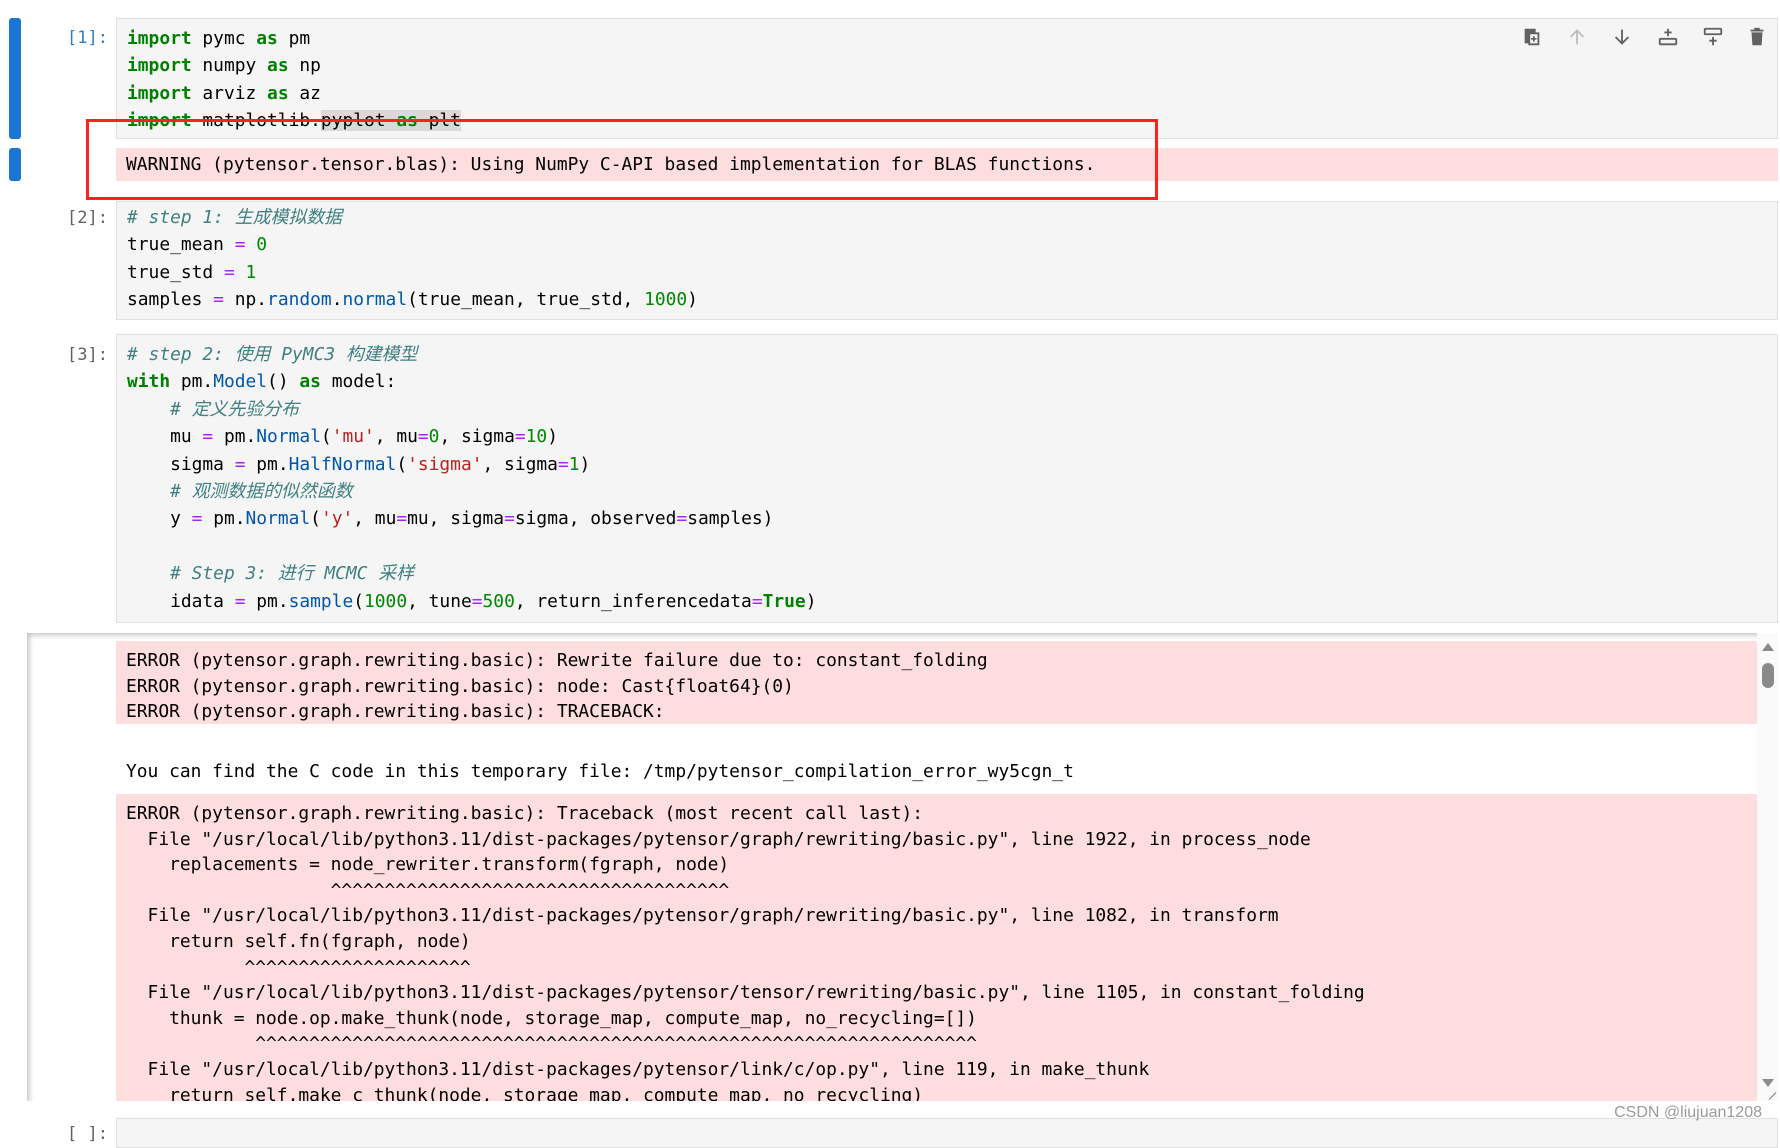 The width and height of the screenshot is (1780, 1148). Describe the element at coordinates (15, 78) in the screenshot. I see `active-cell-input-bar` at that location.